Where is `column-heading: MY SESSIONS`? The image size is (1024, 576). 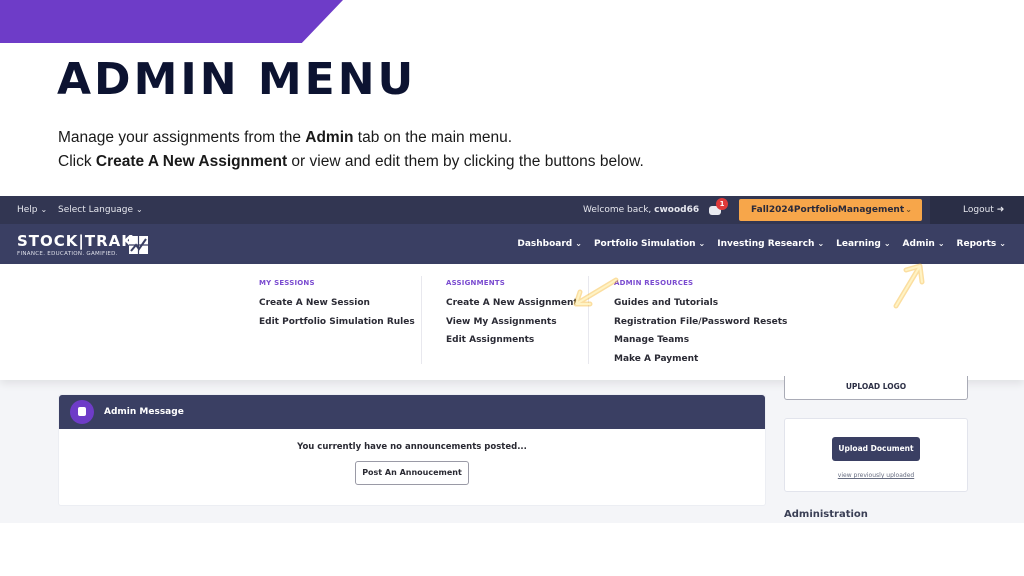 column-heading: MY SESSIONS is located at coordinates (287, 283).